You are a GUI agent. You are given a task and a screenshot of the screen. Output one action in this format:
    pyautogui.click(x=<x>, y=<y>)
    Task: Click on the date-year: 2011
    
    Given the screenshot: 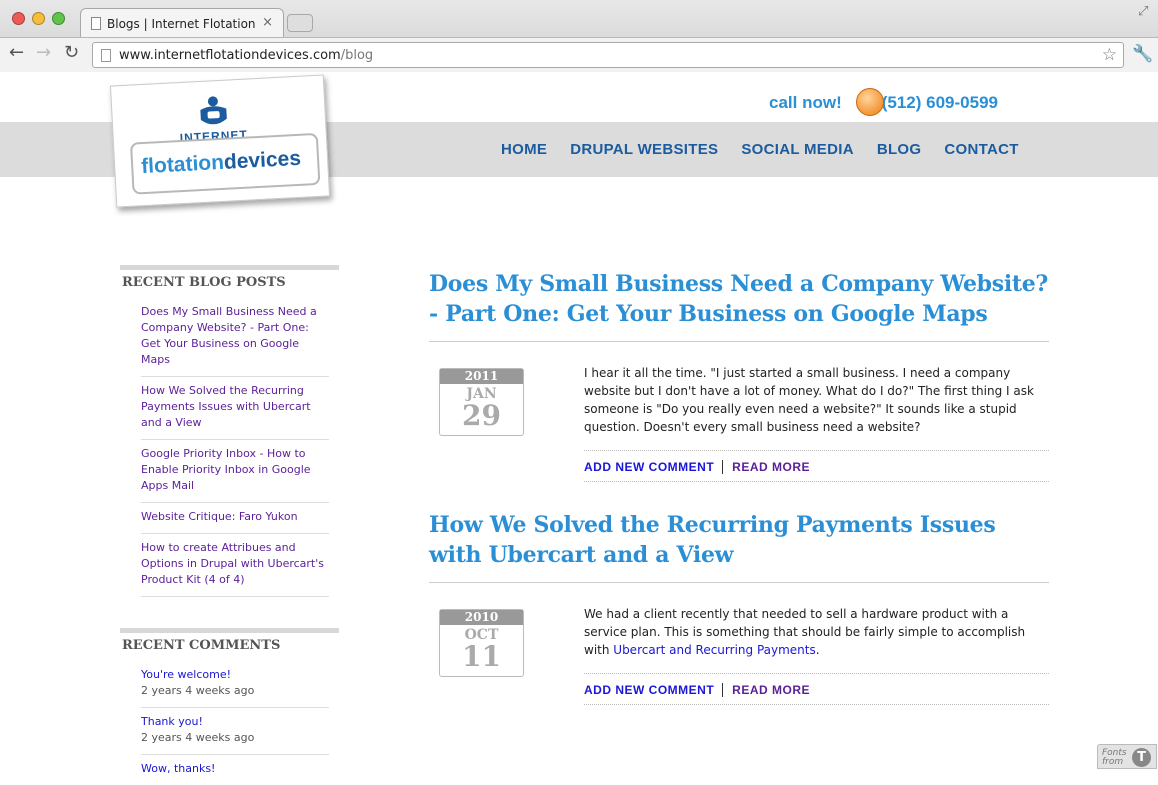 What is the action you would take?
    pyautogui.click(x=481, y=376)
    